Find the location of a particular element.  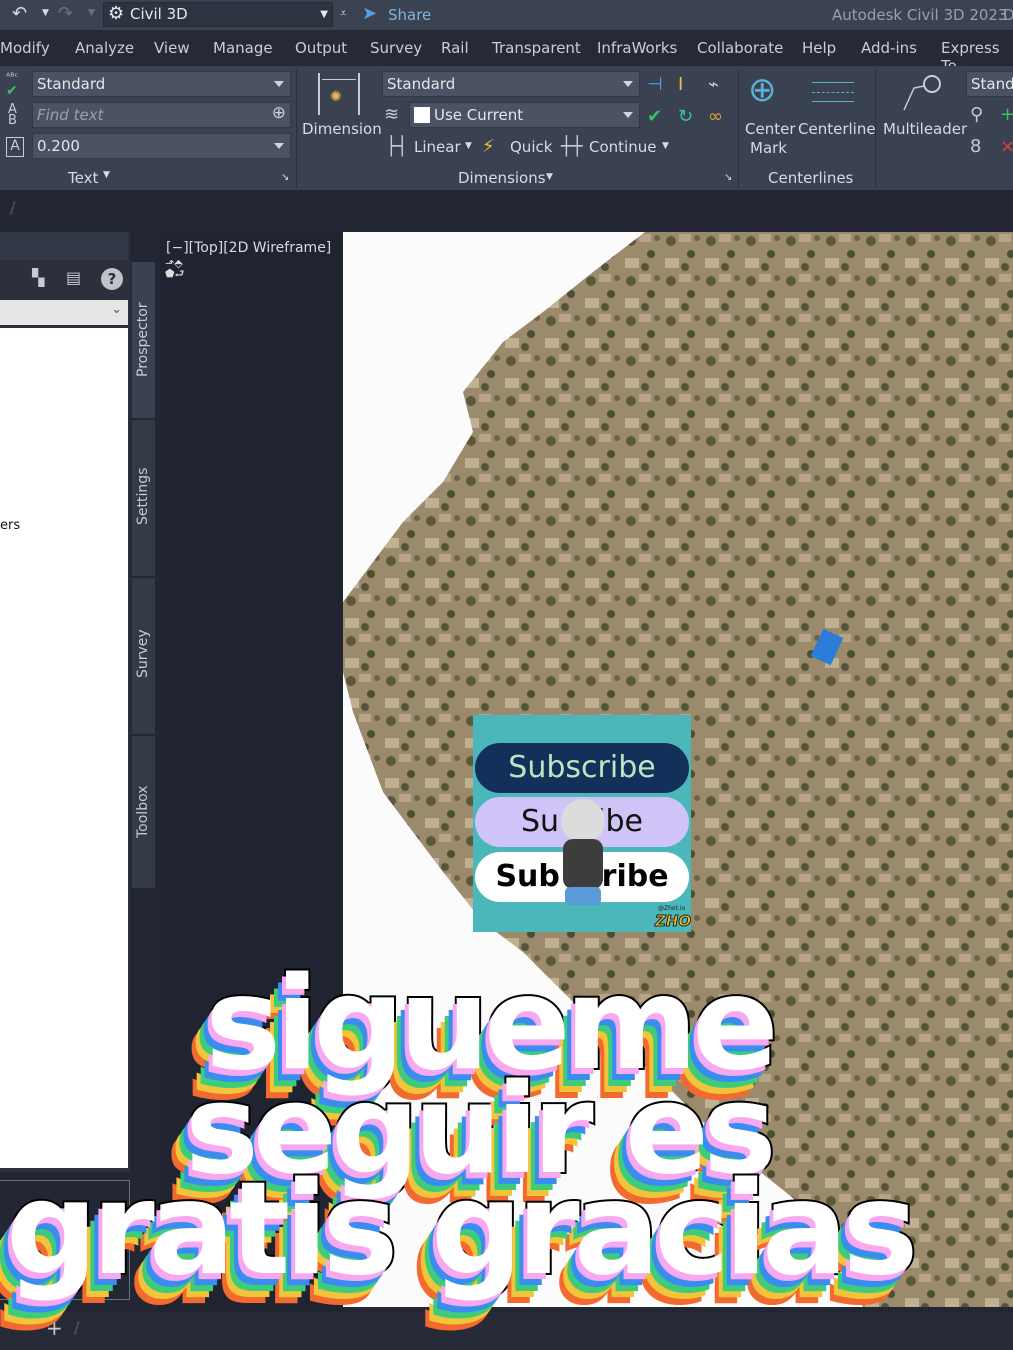

add-leader-plus-icon: + is located at coordinates (1006, 114).